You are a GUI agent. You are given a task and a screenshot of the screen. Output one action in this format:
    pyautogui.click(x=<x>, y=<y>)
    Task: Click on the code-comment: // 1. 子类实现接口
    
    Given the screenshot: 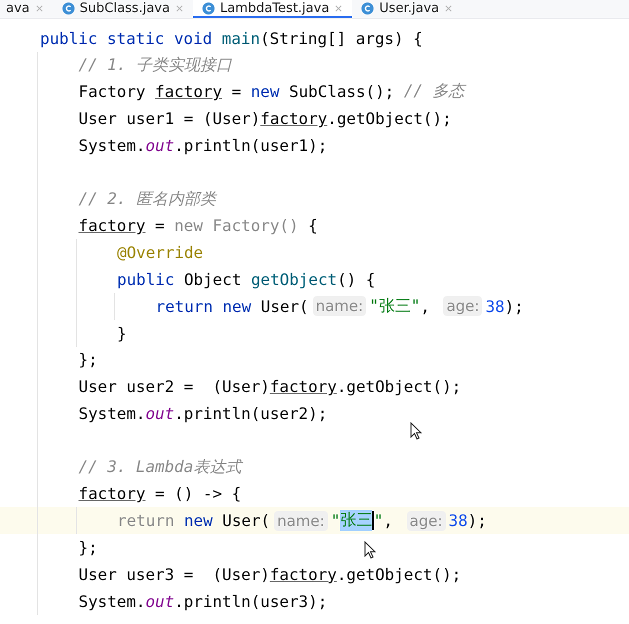 What is the action you would take?
    pyautogui.click(x=155, y=65)
    